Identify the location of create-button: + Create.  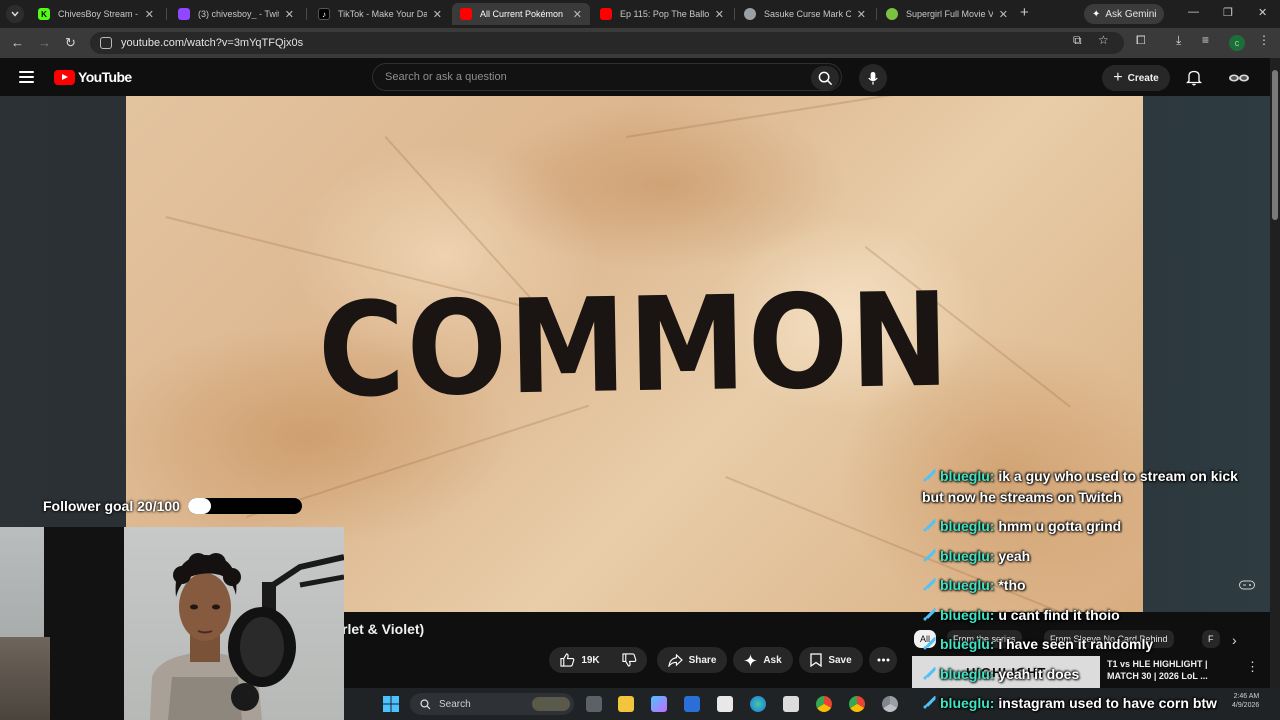
(1136, 78).